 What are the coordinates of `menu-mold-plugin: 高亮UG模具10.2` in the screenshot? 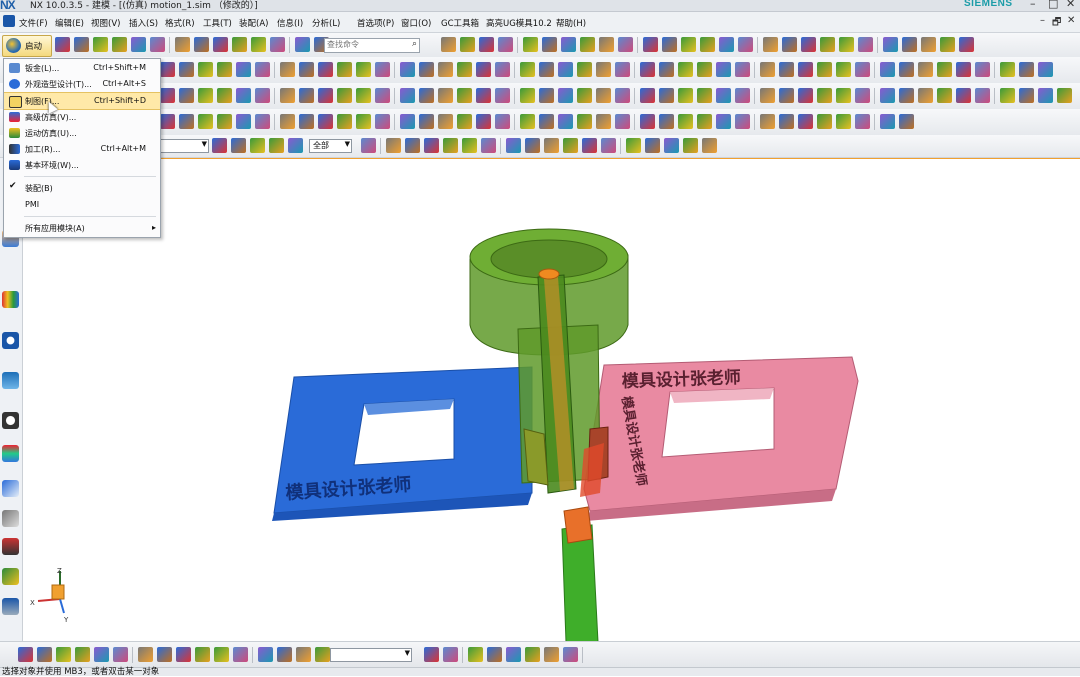 It's located at (519, 23).